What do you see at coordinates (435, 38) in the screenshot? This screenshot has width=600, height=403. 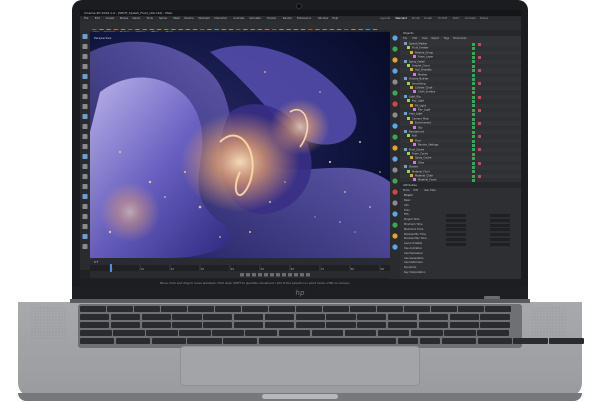 I see `objects-tab: Object` at bounding box center [435, 38].